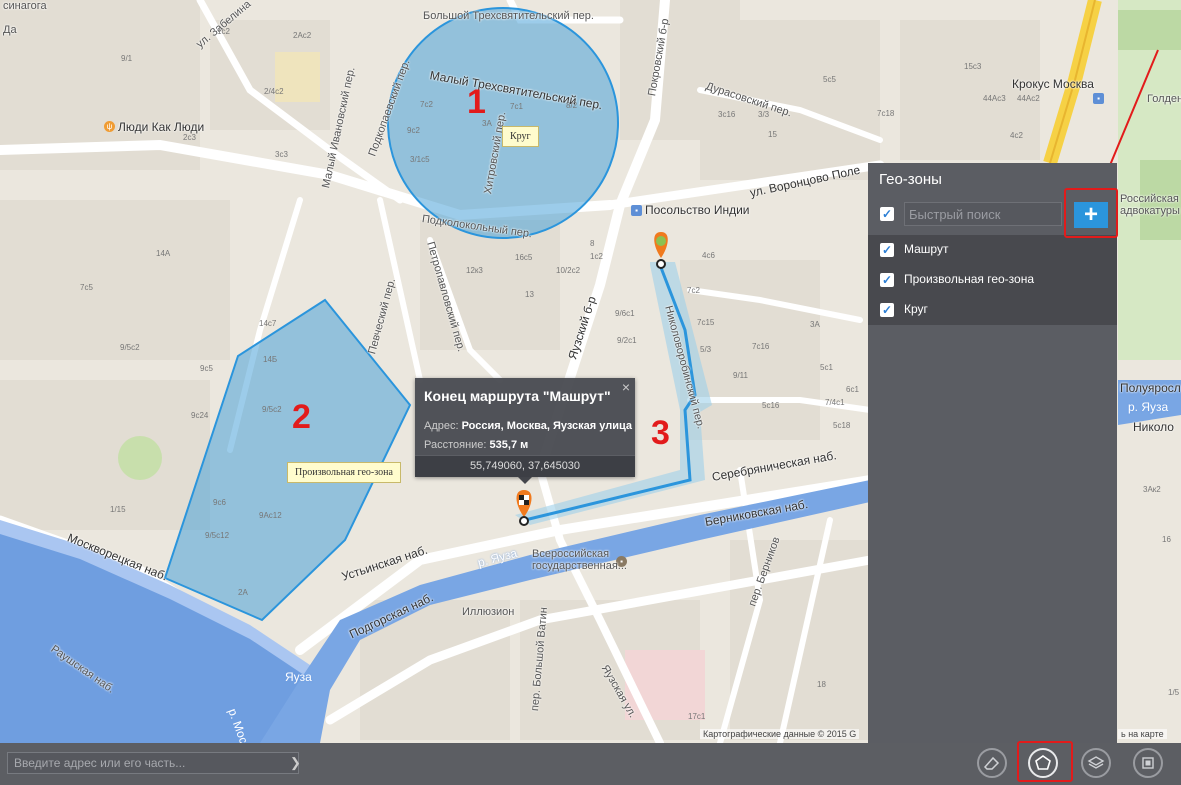 The height and width of the screenshot is (785, 1181). I want to click on house-number: 14с7, so click(268, 323).